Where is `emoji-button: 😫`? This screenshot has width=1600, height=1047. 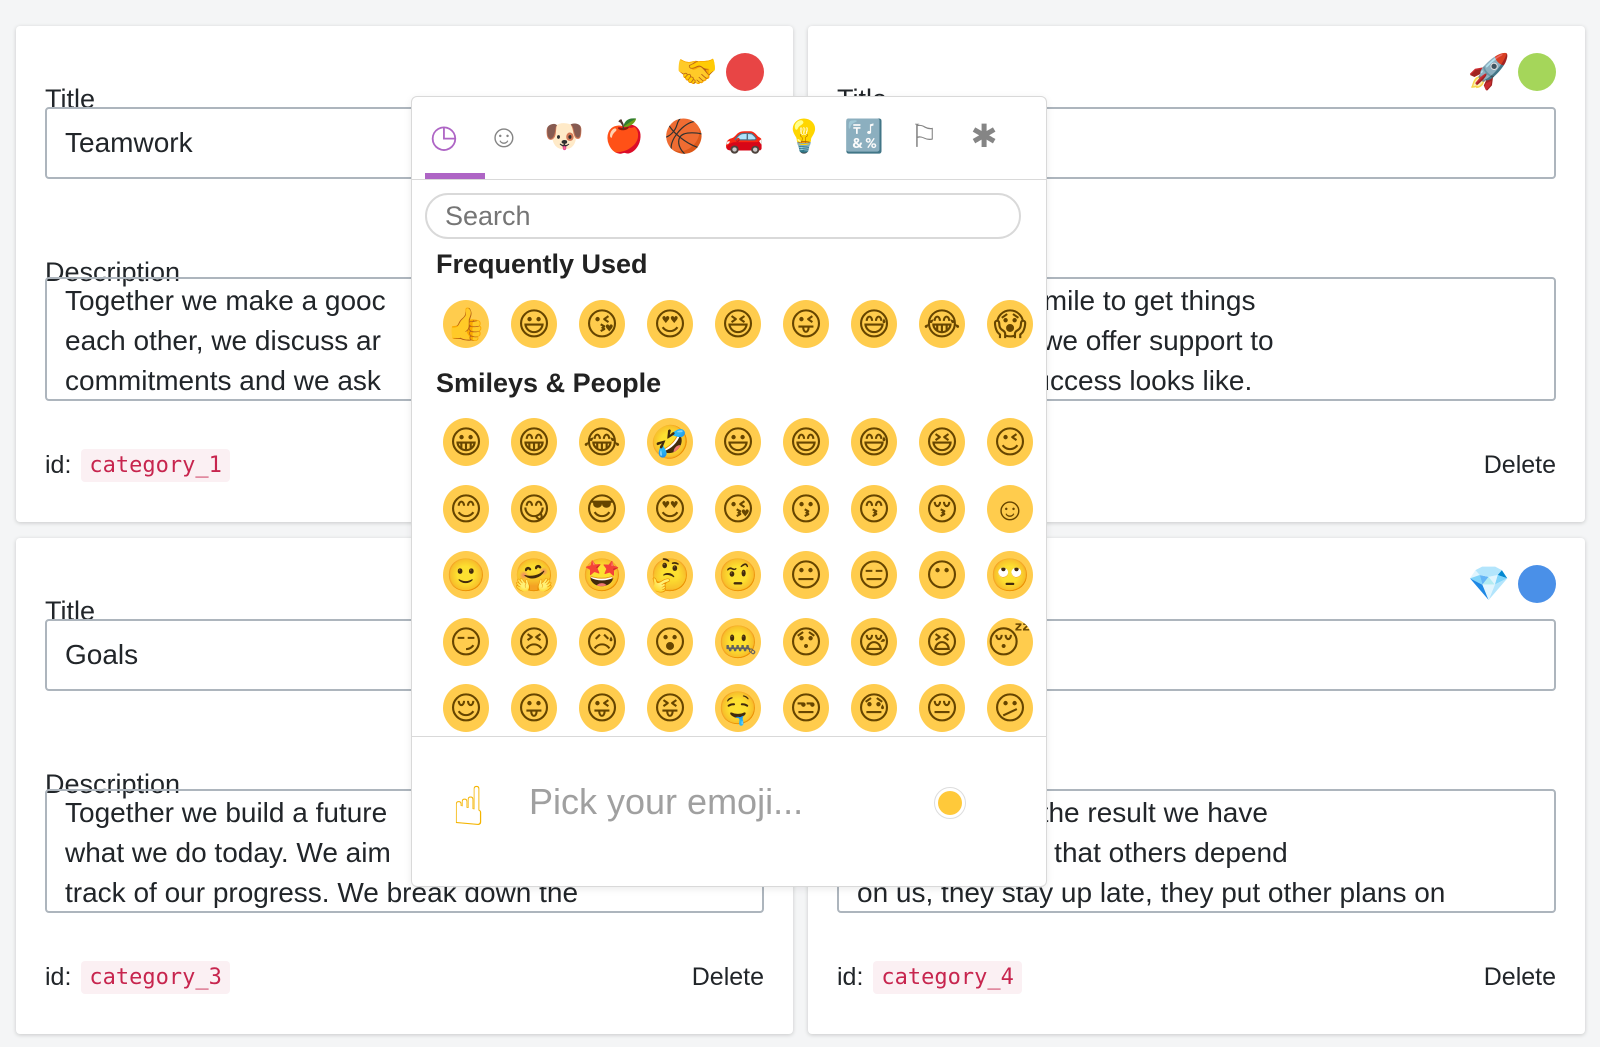 emoji-button: 😫 is located at coordinates (942, 642).